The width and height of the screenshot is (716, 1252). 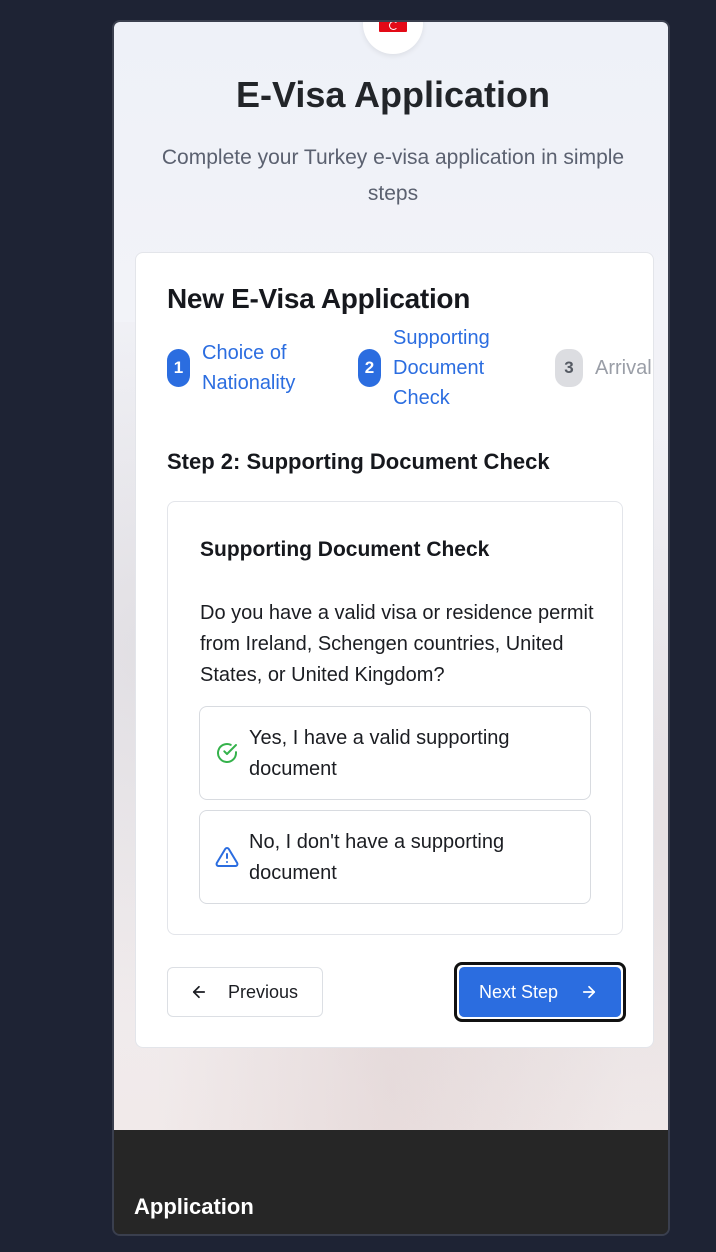 I want to click on footer-title: Application, so click(x=194, y=1206).